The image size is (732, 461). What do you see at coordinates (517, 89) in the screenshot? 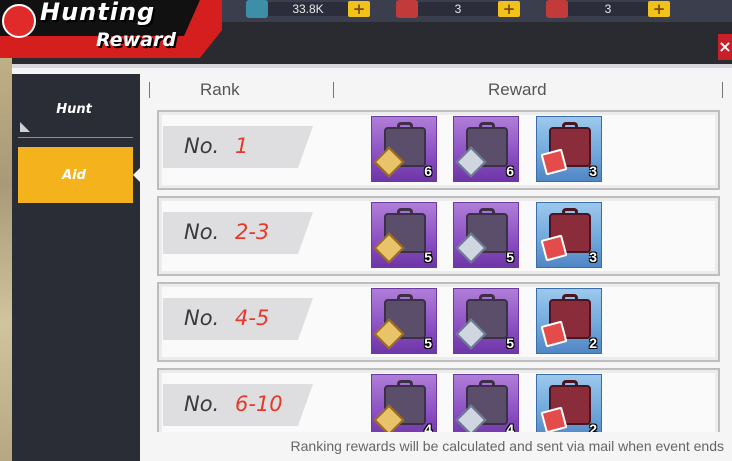
I see `header-reward: Reward` at bounding box center [517, 89].